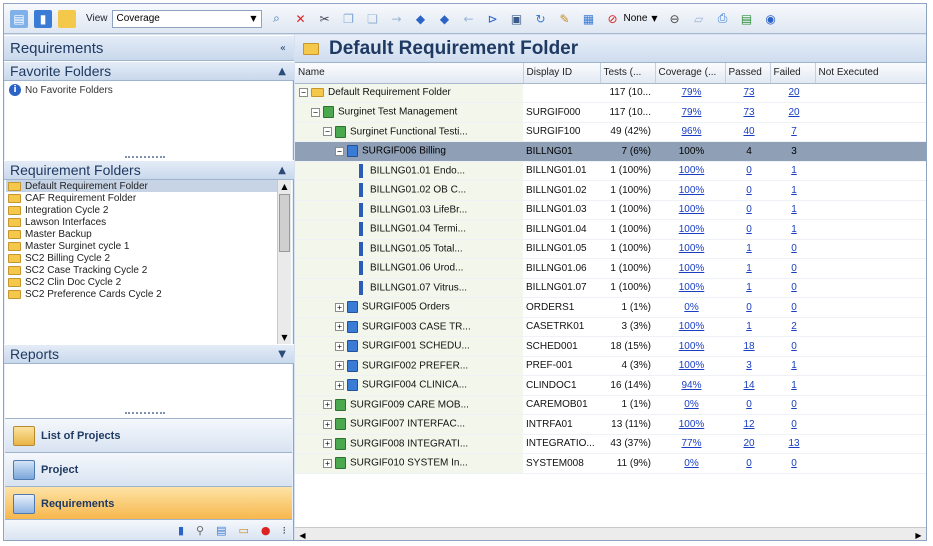 Image resolution: width=933 pixels, height=546 pixels. I want to click on delete-icon: ✕, so click(301, 19).